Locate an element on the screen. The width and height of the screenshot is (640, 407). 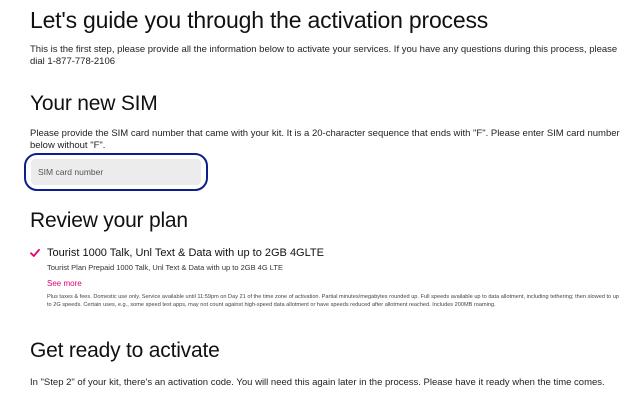
ready-section-title: Get ready to activate is located at coordinates (125, 350).